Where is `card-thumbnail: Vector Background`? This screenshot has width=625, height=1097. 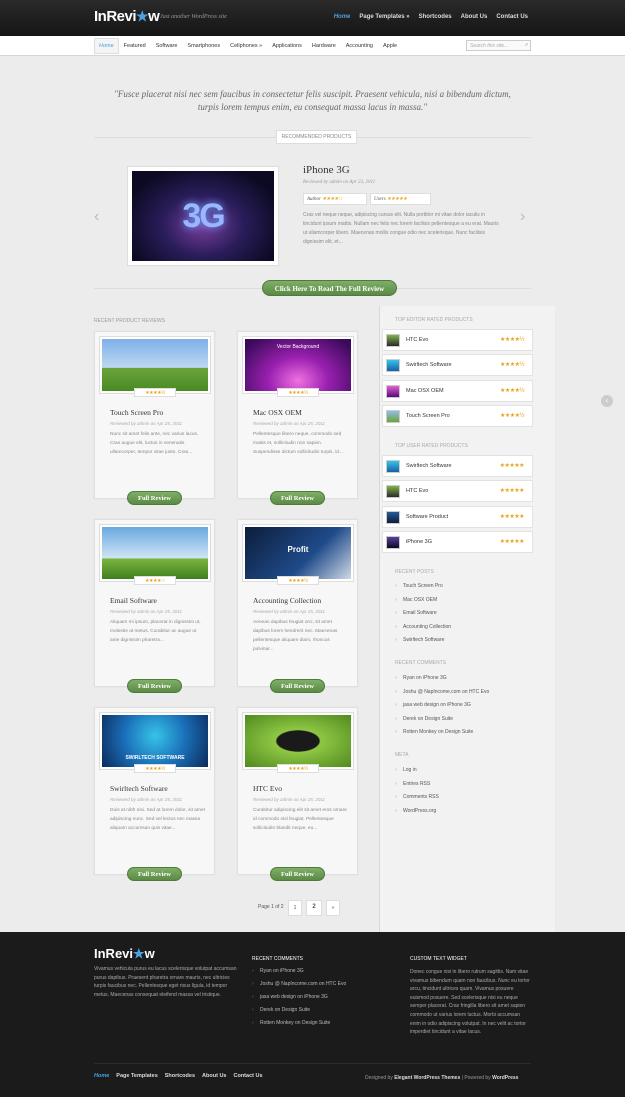
card-thumbnail: Vector Background is located at coordinates (298, 365).